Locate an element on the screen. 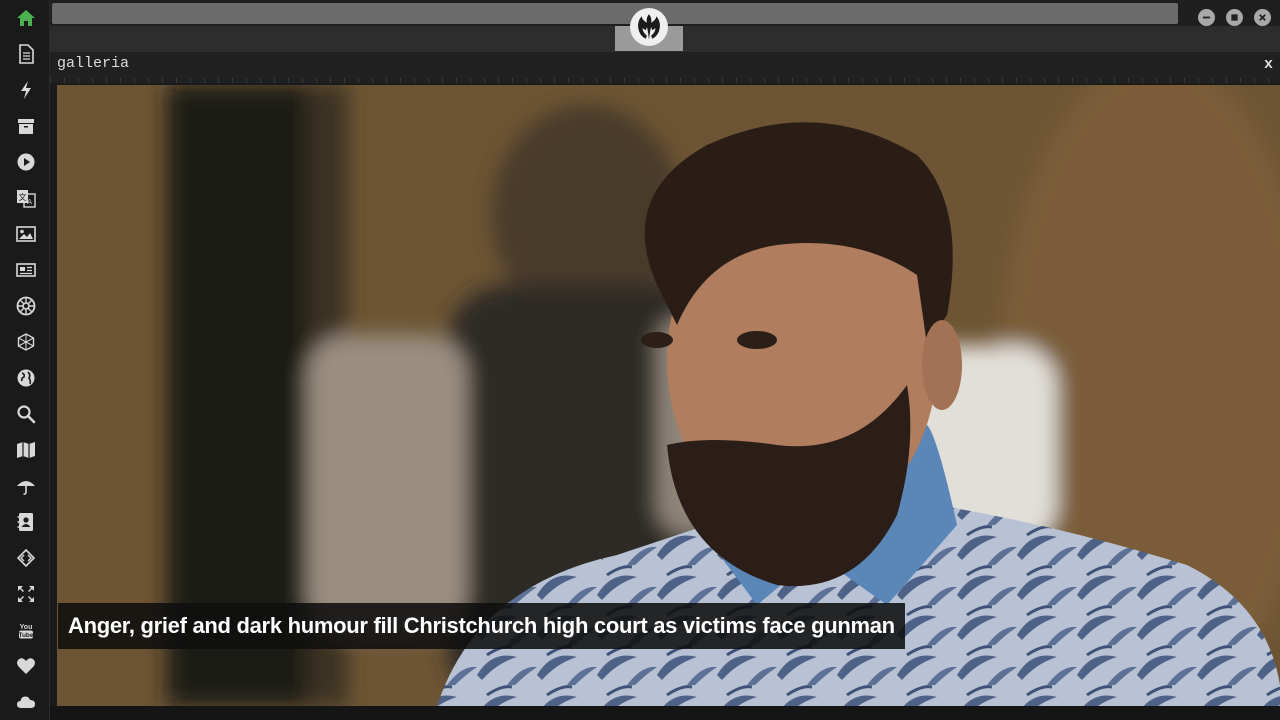 This screenshot has width=1280, height=720. panel-title: galleria is located at coordinates (93, 63).